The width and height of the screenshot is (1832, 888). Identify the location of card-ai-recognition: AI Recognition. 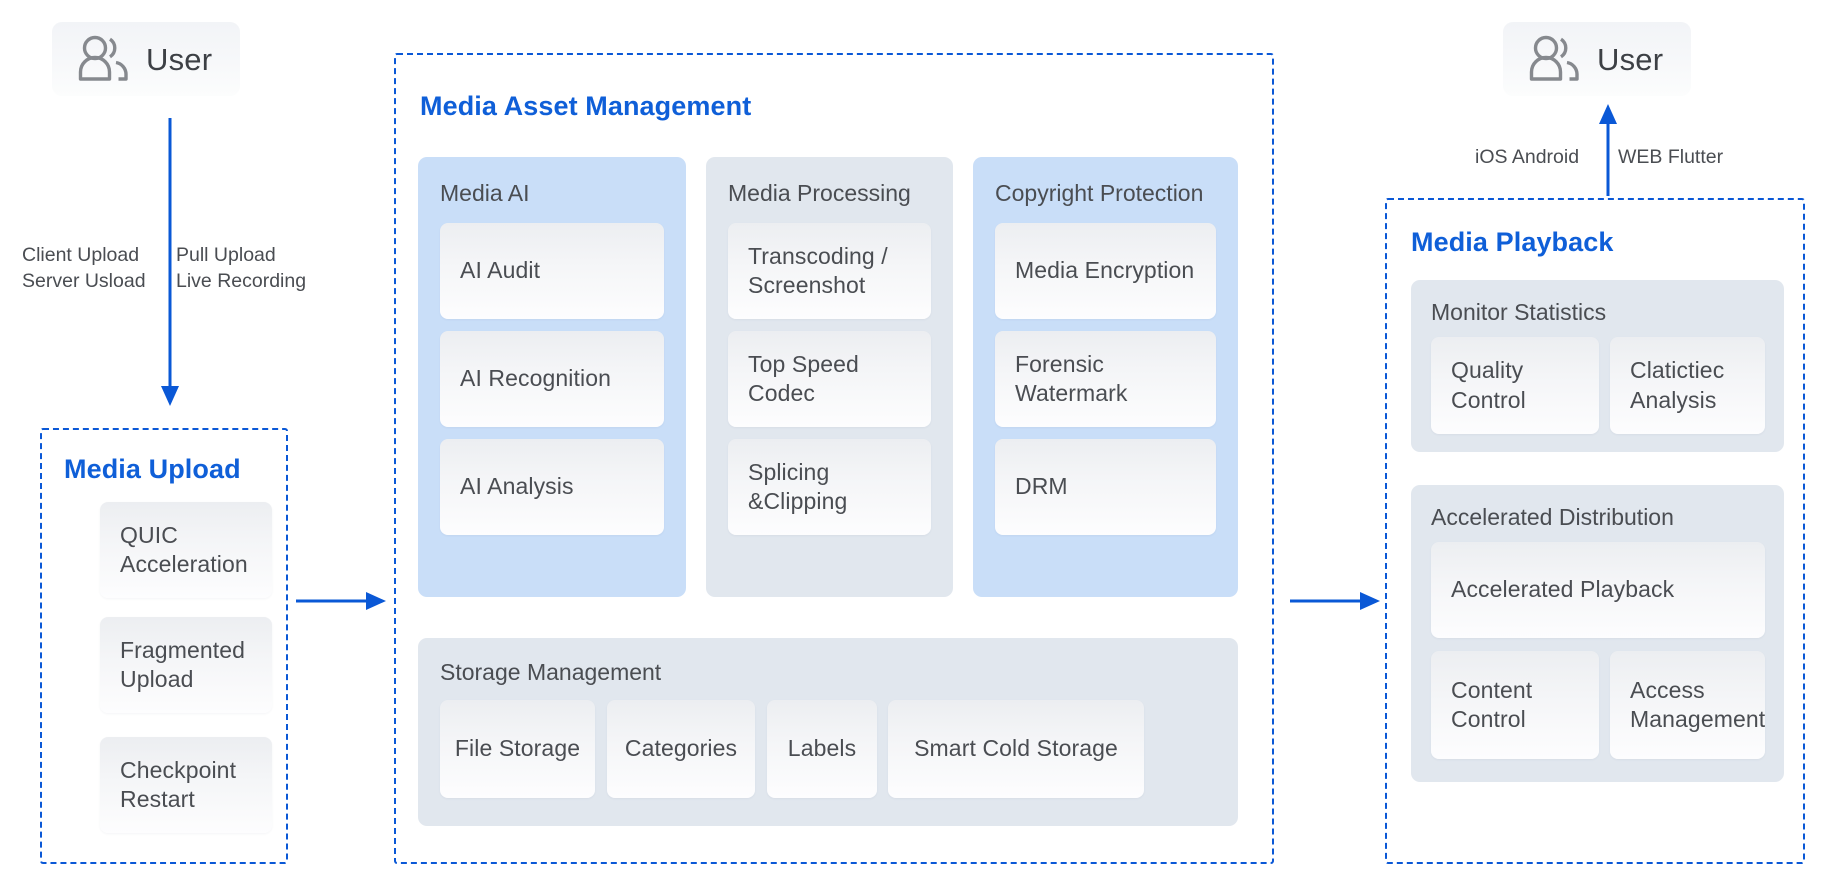
(552, 379).